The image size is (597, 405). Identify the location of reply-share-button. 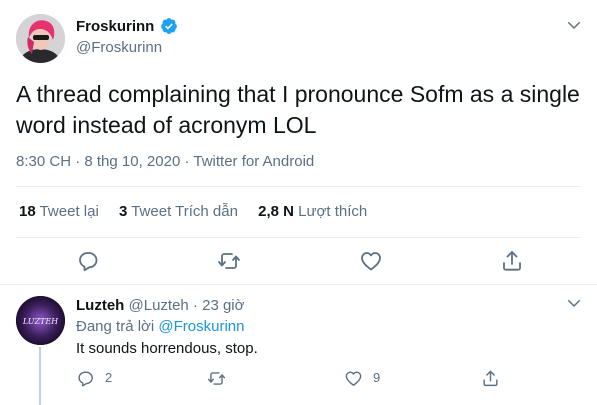
(490, 378).